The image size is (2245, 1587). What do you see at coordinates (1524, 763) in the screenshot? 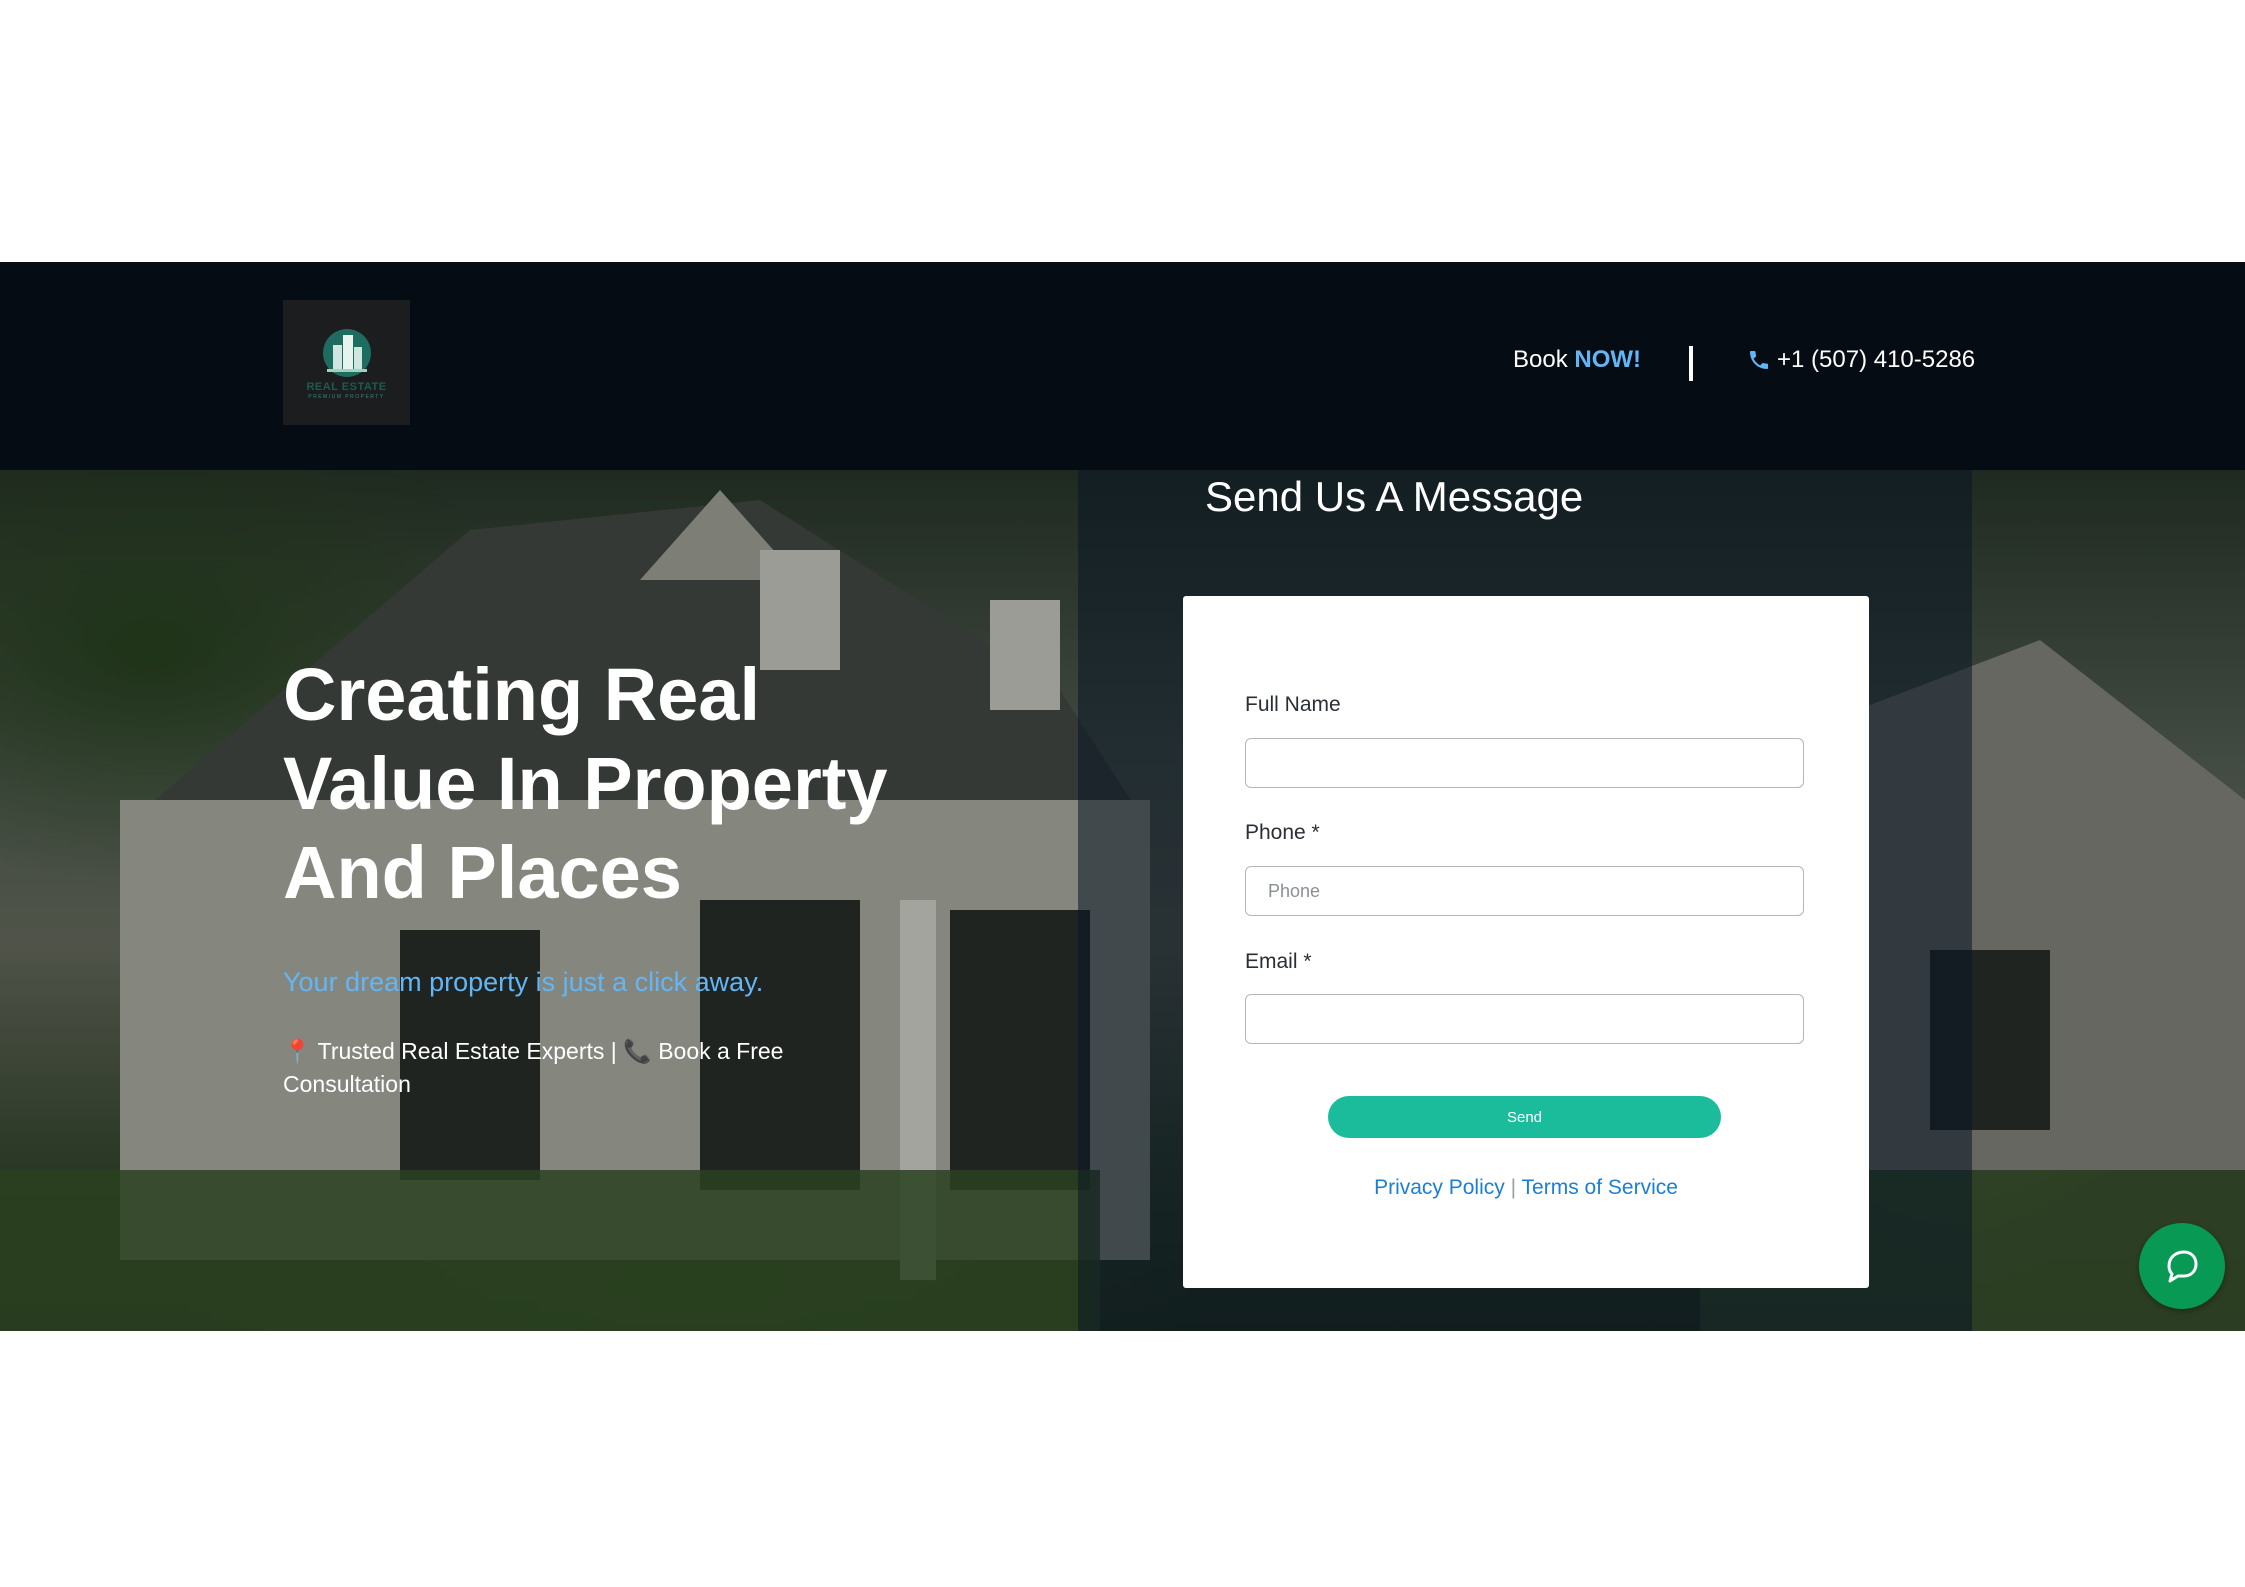
I see `full-name-field` at bounding box center [1524, 763].